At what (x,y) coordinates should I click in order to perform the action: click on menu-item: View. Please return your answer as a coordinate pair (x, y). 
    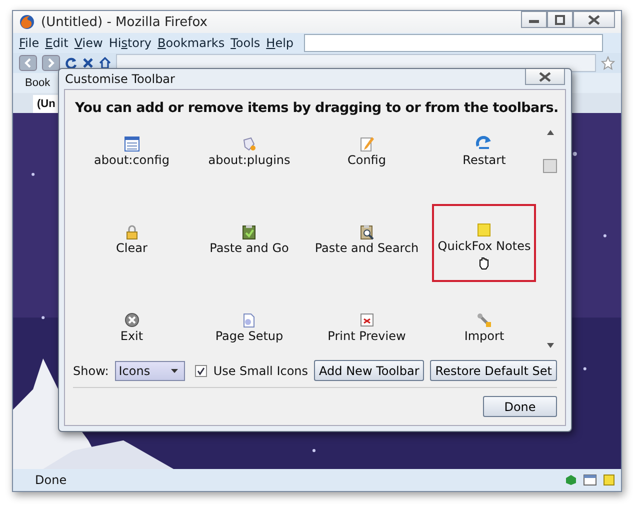
    Looking at the image, I should click on (88, 43).